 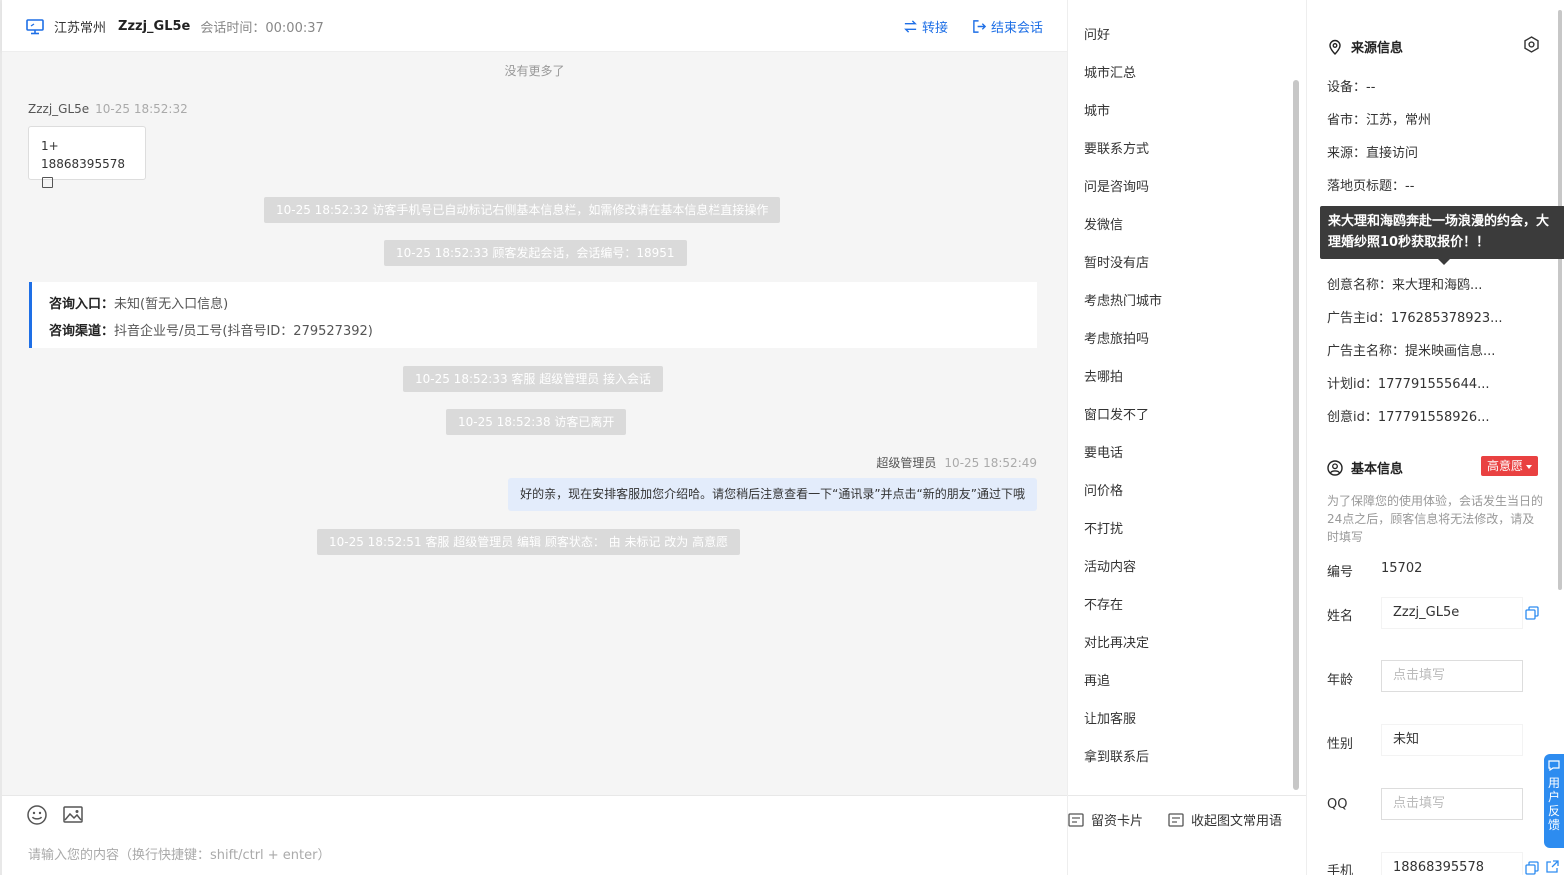 I want to click on age-placeholder: 点击填写, so click(x=1419, y=675).